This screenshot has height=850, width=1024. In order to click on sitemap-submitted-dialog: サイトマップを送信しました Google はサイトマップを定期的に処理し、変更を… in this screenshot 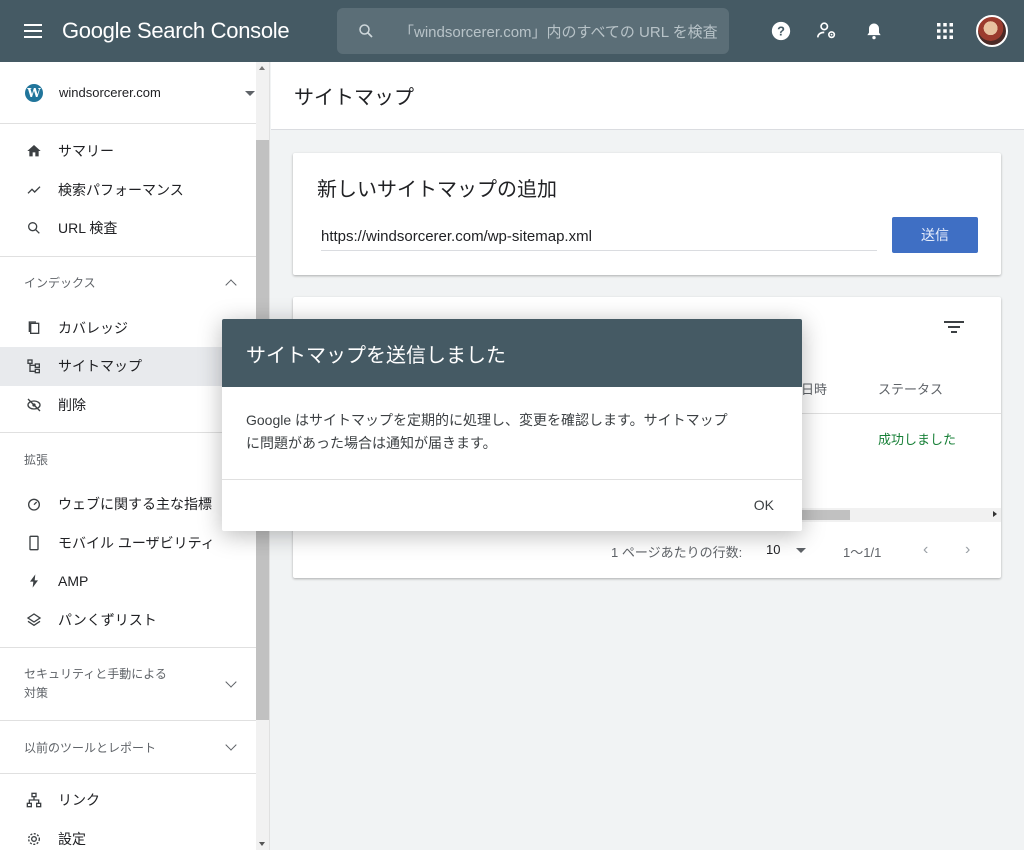, I will do `click(512, 425)`.